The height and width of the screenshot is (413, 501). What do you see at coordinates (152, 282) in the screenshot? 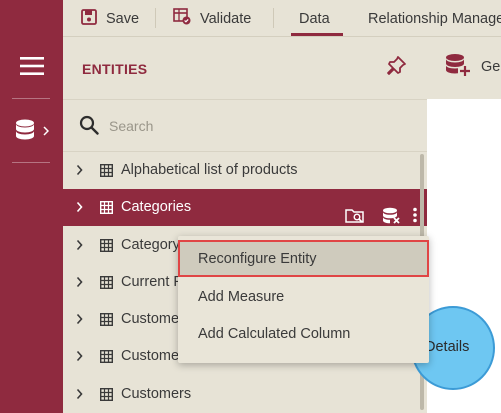
I see `list-item-label: Current P` at bounding box center [152, 282].